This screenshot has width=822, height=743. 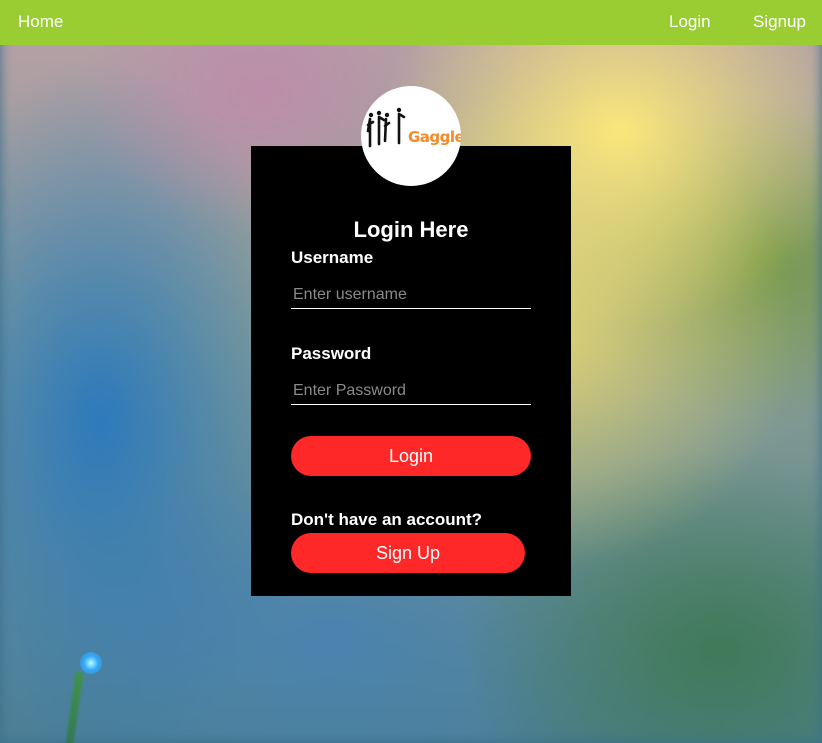 I want to click on gaggle-logo-text: Gaggle, so click(x=434, y=137).